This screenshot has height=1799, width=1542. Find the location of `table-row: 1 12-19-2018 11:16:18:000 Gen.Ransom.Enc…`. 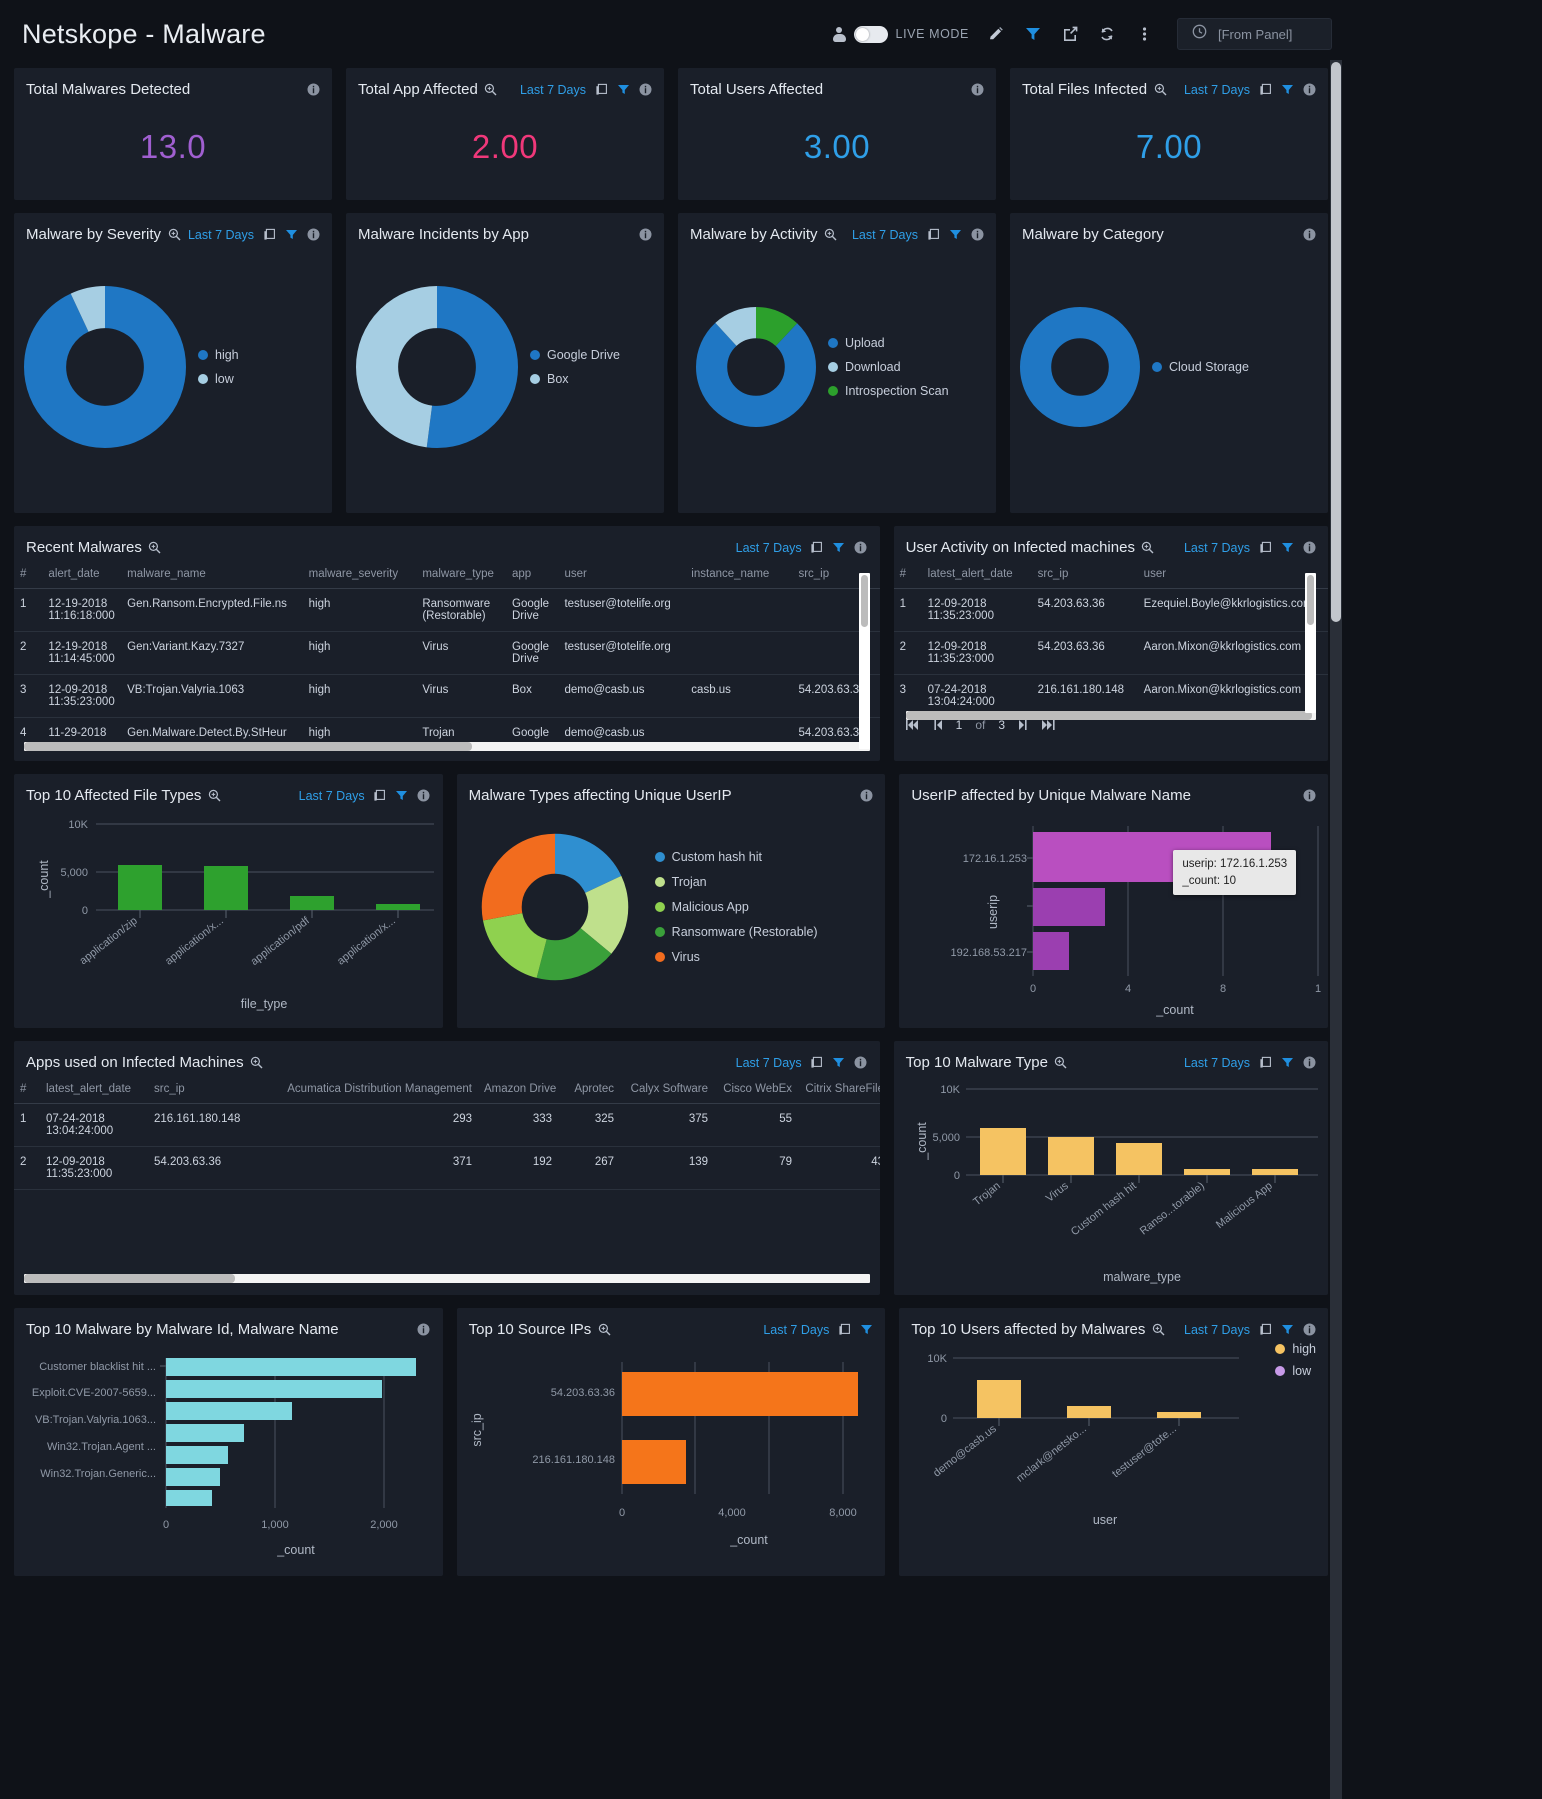

table-row: 1 12-19-2018 11:16:18:000 Gen.Ransom.Enc… is located at coordinates (447, 610).